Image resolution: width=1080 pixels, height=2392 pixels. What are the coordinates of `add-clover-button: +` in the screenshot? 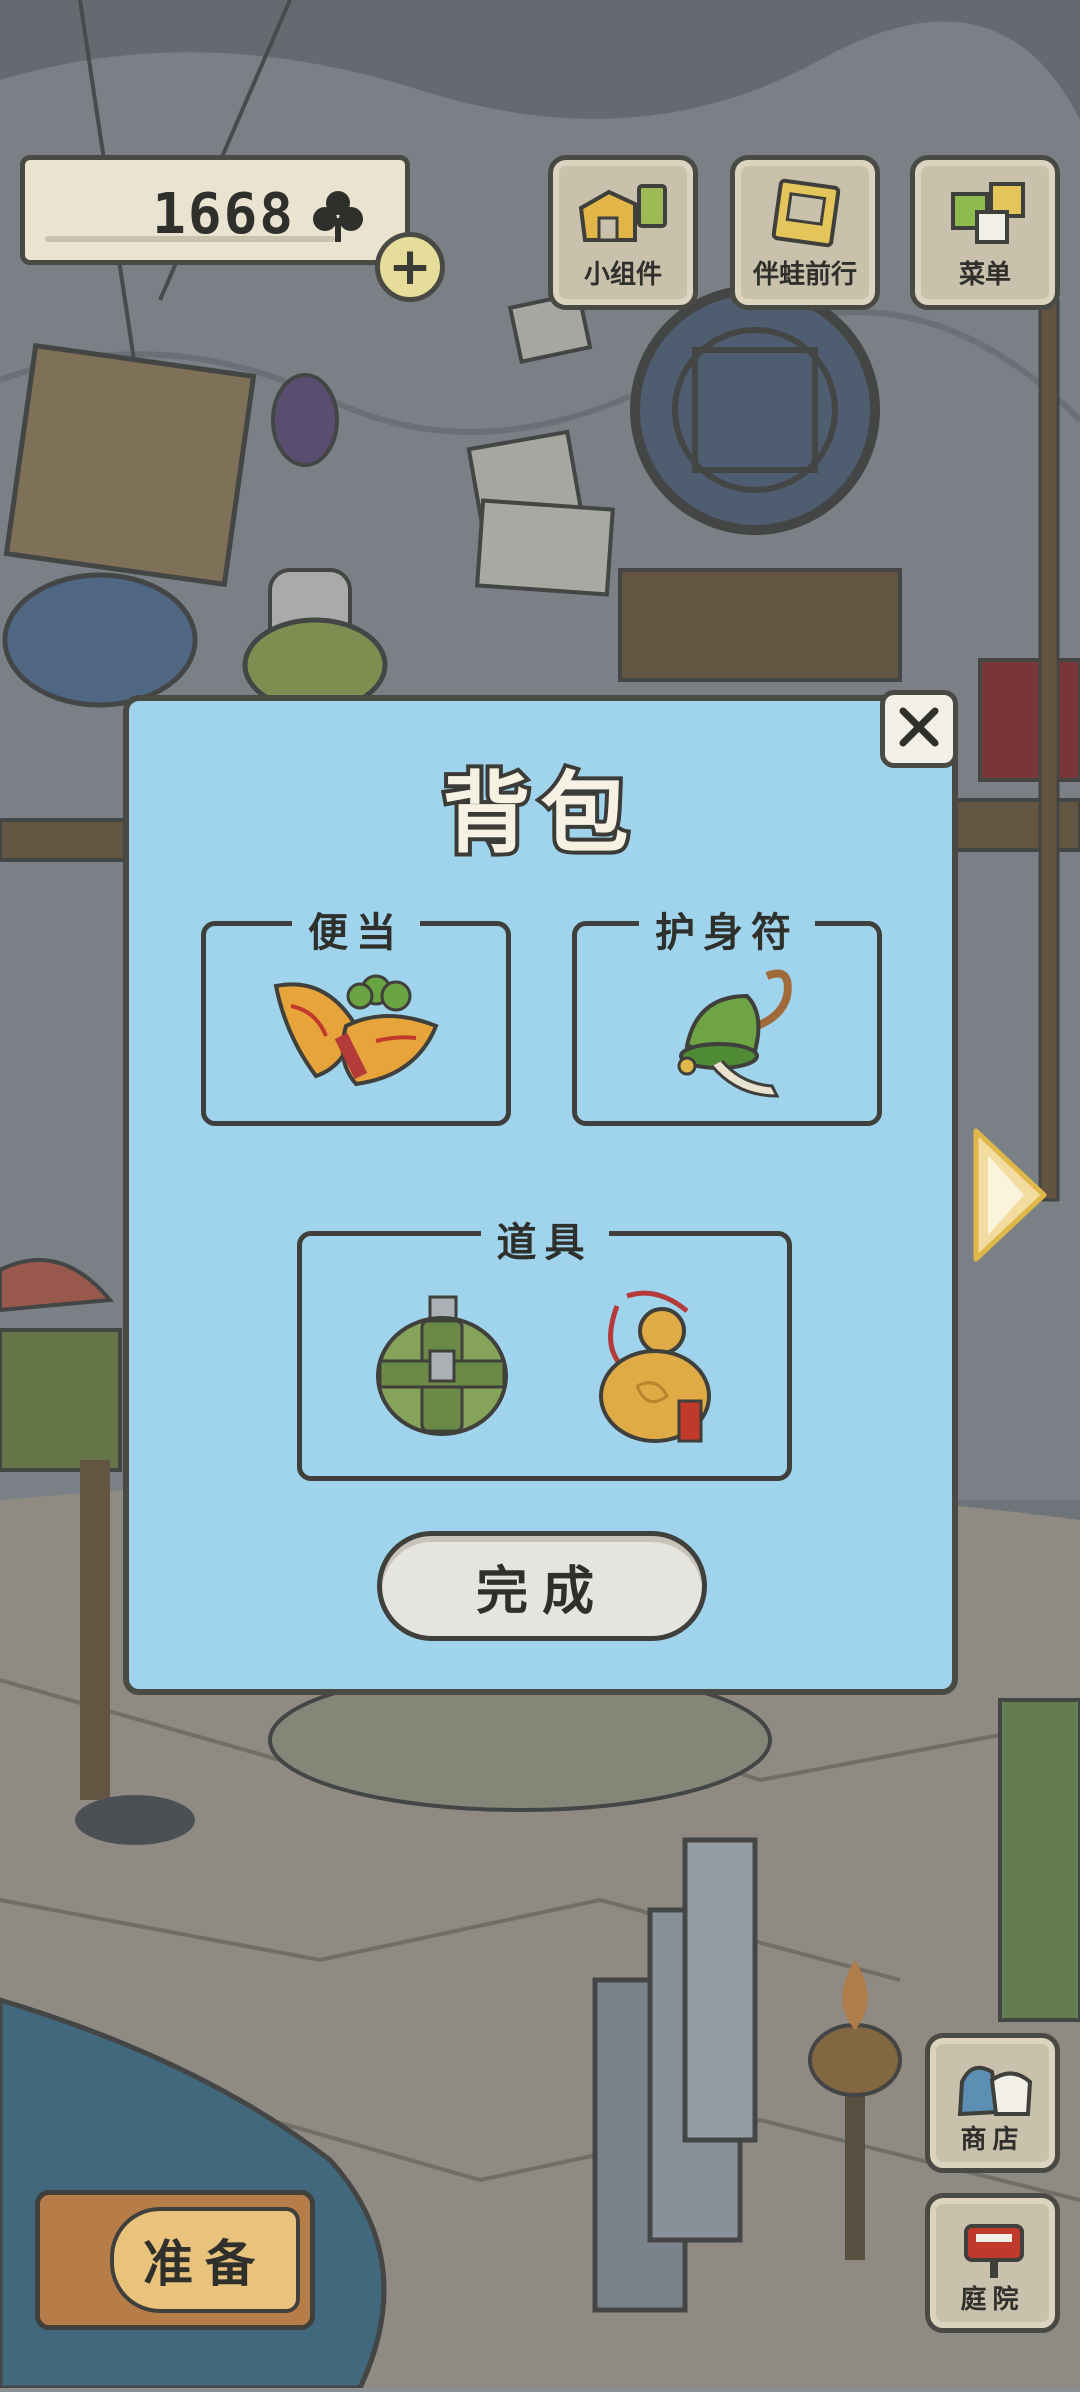 It's located at (410, 267).